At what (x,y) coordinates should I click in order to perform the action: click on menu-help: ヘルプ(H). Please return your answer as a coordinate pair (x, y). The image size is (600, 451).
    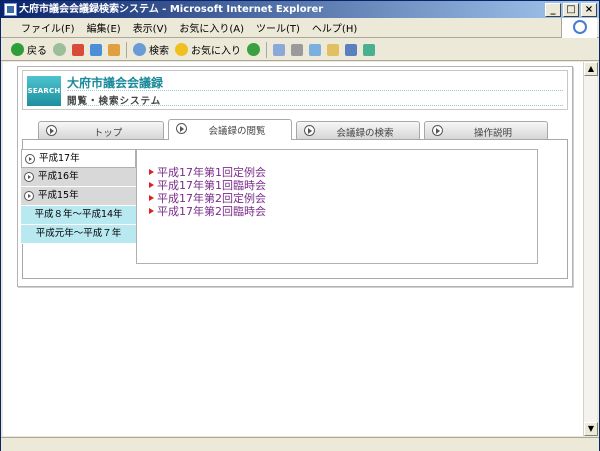
    Looking at the image, I should click on (334, 27).